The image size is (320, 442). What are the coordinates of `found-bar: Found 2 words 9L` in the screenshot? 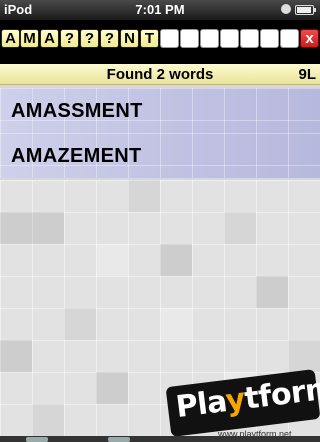 It's located at (160, 74).